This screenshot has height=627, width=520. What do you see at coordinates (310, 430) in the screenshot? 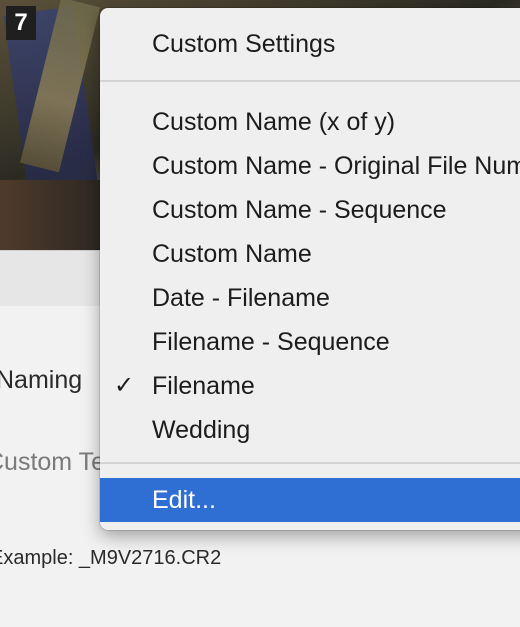
I see `menu-item-wedding: Wedding` at bounding box center [310, 430].